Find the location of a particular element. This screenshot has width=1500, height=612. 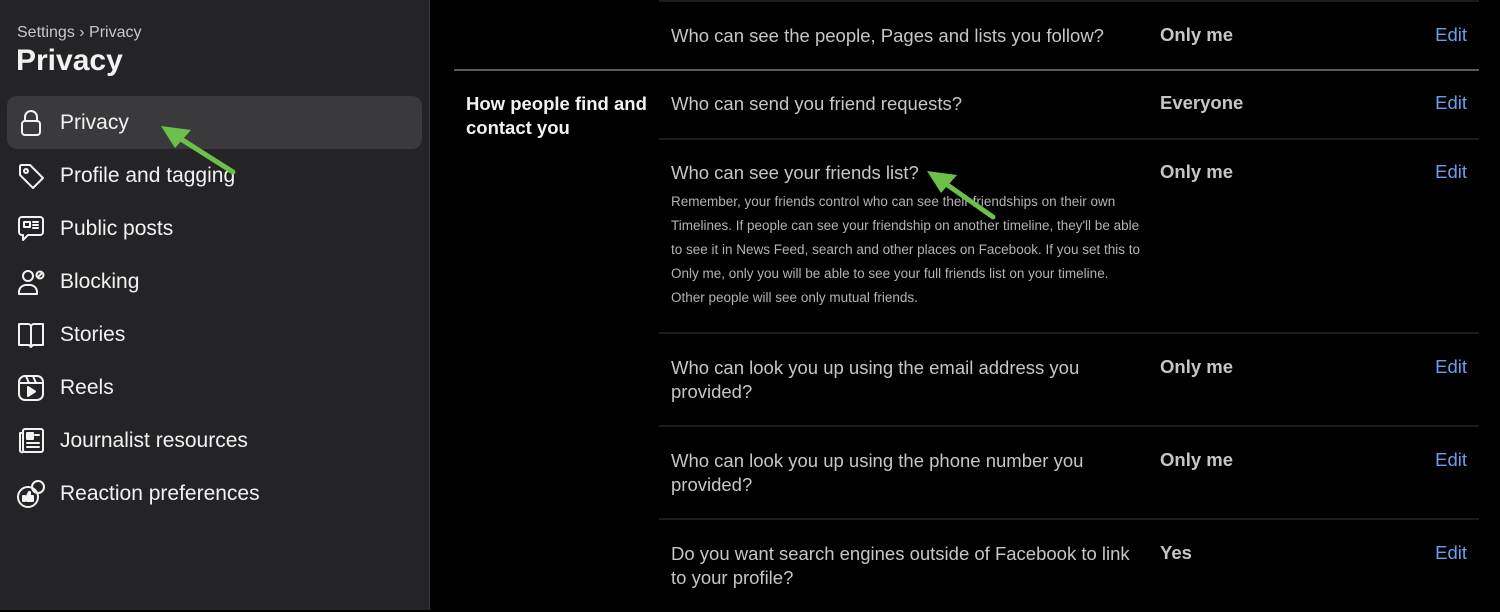

sidebar-item-label: Privacy is located at coordinates (94, 122).